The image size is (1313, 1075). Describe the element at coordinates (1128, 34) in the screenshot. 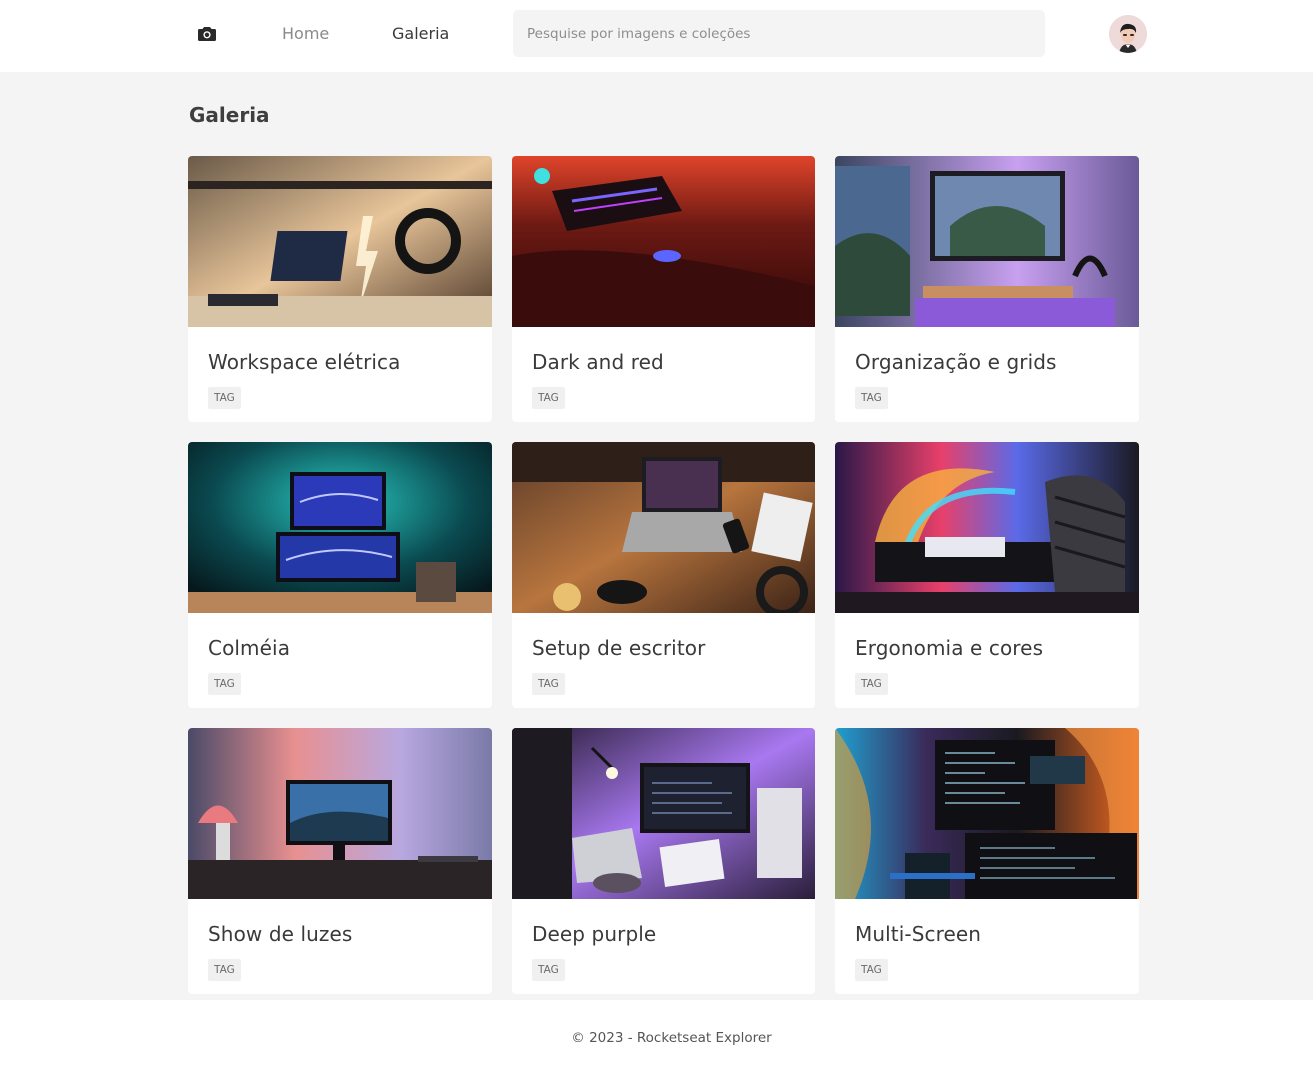

I see `user-avatar` at that location.